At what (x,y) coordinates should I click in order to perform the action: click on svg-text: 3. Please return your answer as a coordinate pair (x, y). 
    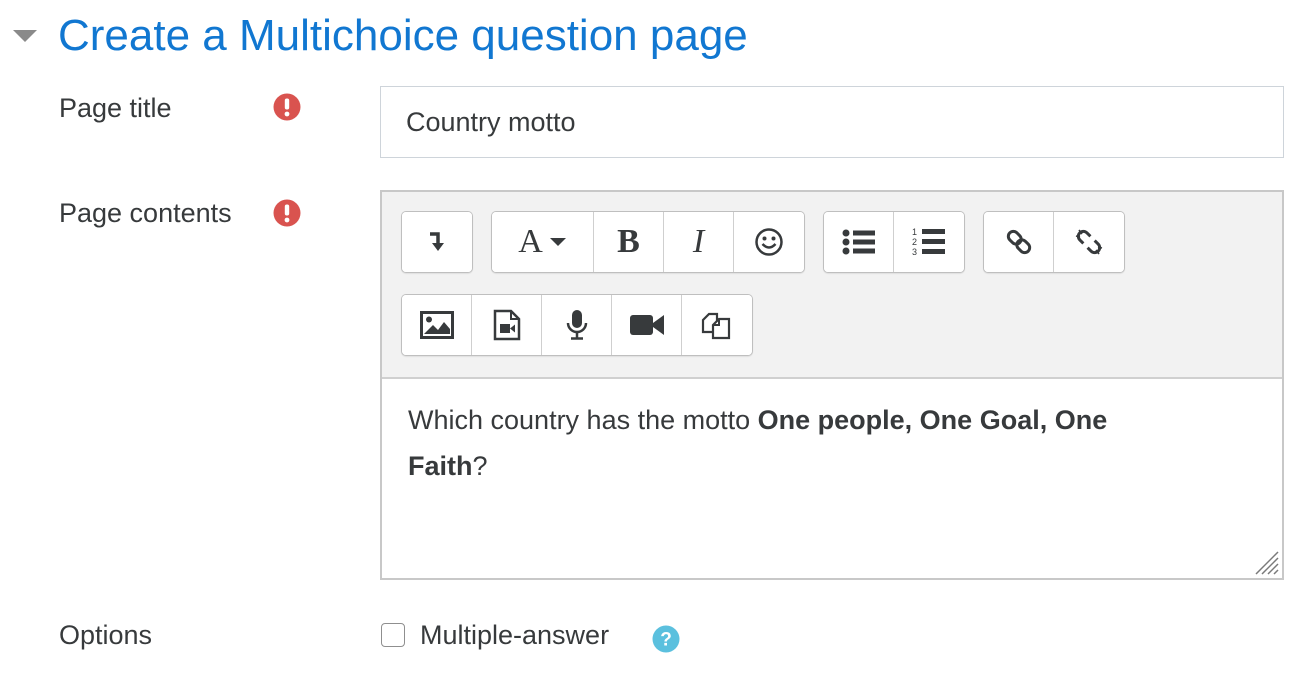
    Looking at the image, I should click on (914, 252).